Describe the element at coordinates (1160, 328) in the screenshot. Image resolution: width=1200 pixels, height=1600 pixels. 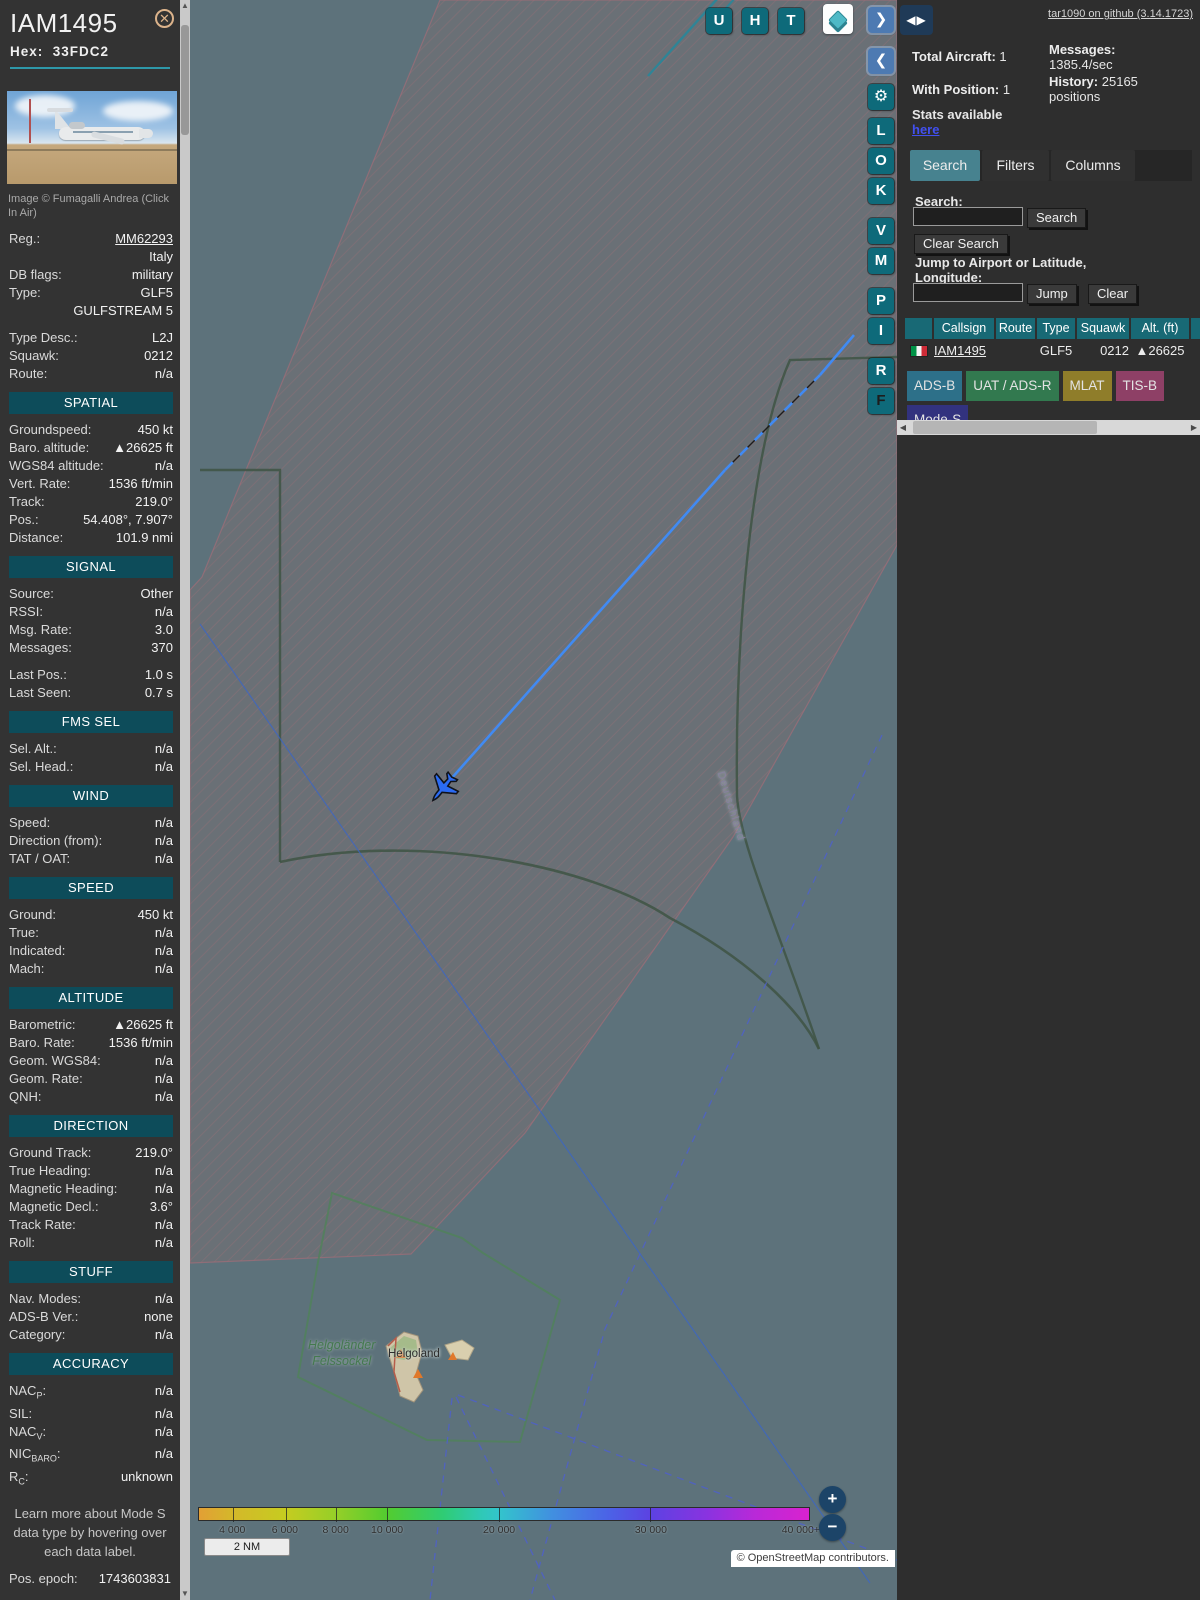
I see `column-header-Alt. (ft): Alt. (ft)` at that location.